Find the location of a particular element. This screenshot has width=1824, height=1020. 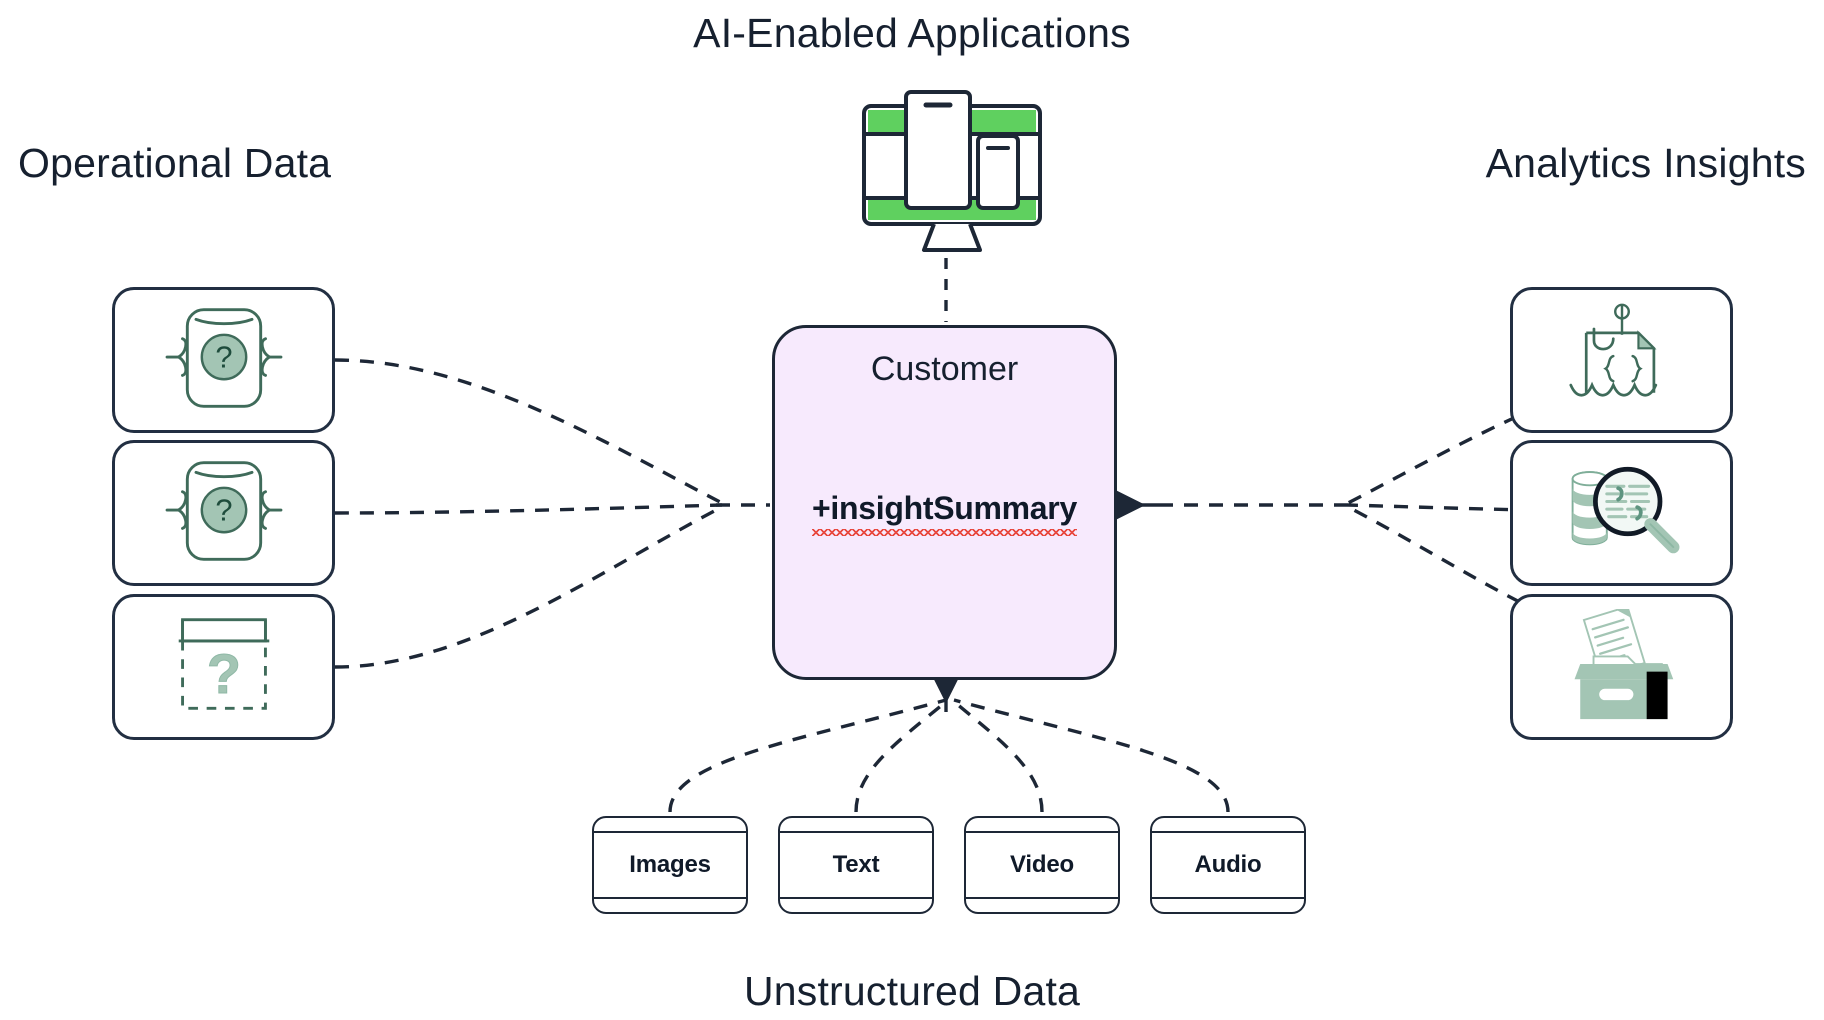

node-label: Audio is located at coordinates (1228, 864).